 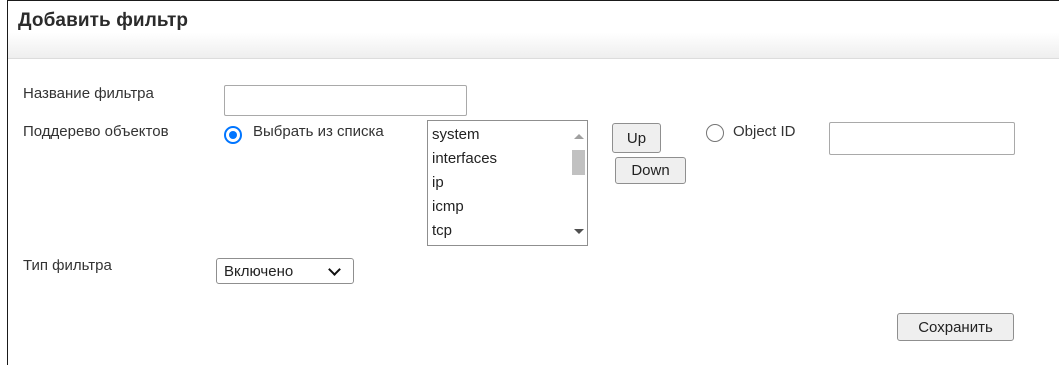 What do you see at coordinates (636, 138) in the screenshot?
I see `up-button: Up` at bounding box center [636, 138].